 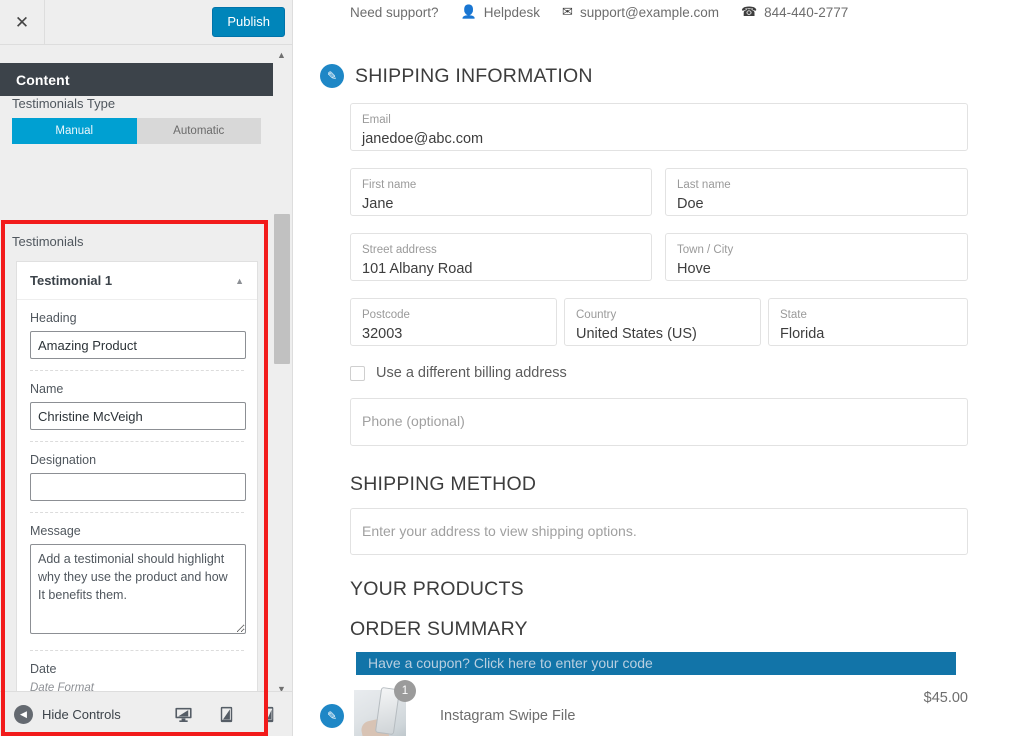 What do you see at coordinates (47, 389) in the screenshot?
I see `name-label: Name` at bounding box center [47, 389].